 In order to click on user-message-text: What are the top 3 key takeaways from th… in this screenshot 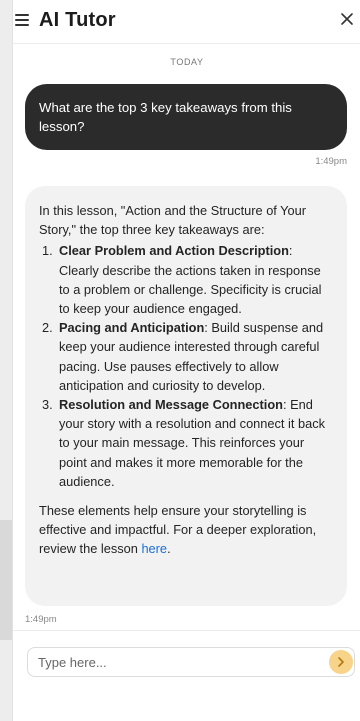, I will do `click(165, 117)`.